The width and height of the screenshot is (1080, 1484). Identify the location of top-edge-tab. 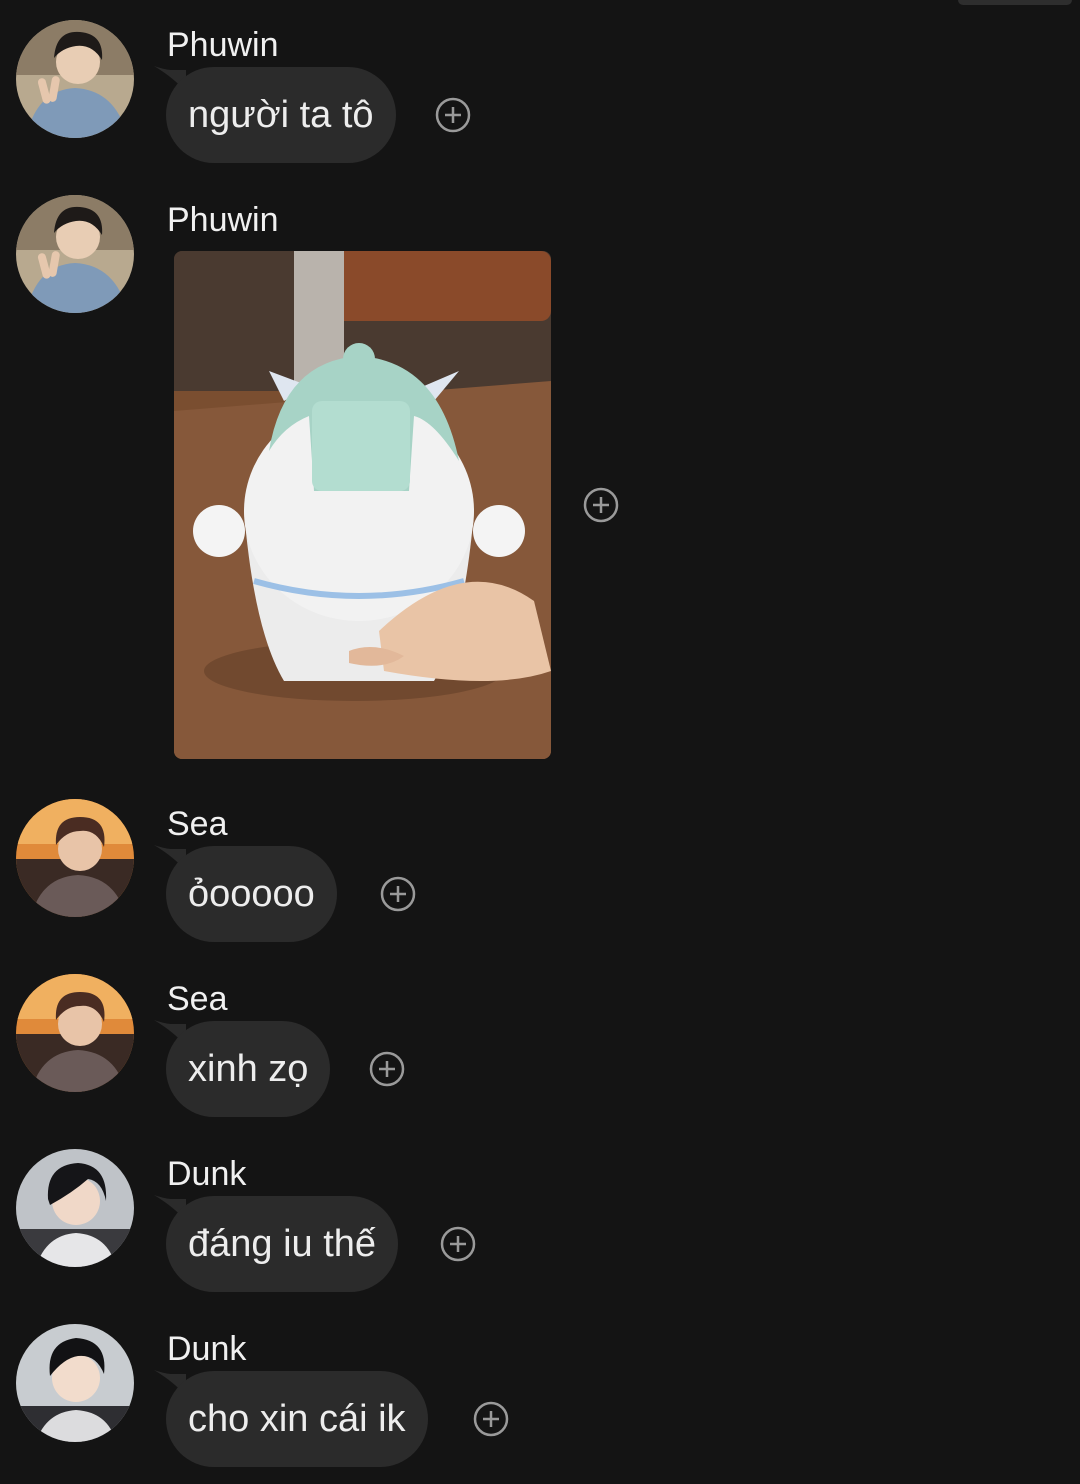
(1015, 2).